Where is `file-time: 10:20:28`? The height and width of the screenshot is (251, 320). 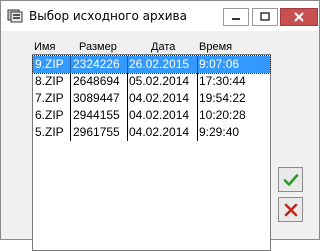 file-time: 10:20:28 is located at coordinates (222, 115).